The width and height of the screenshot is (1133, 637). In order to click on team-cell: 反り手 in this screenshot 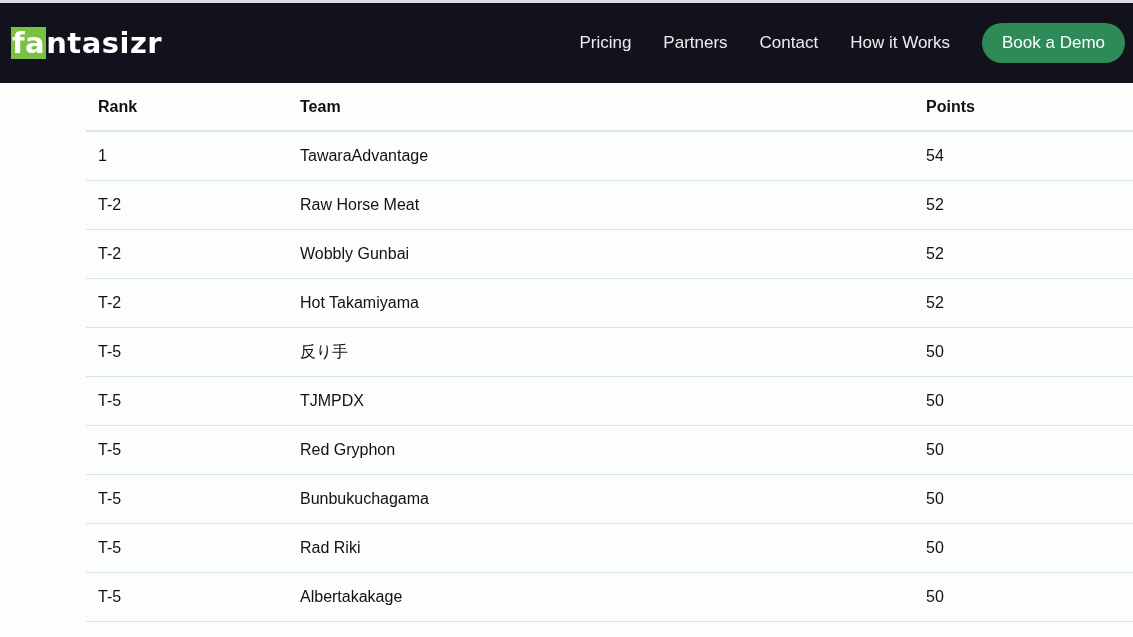, I will do `click(324, 351)`.